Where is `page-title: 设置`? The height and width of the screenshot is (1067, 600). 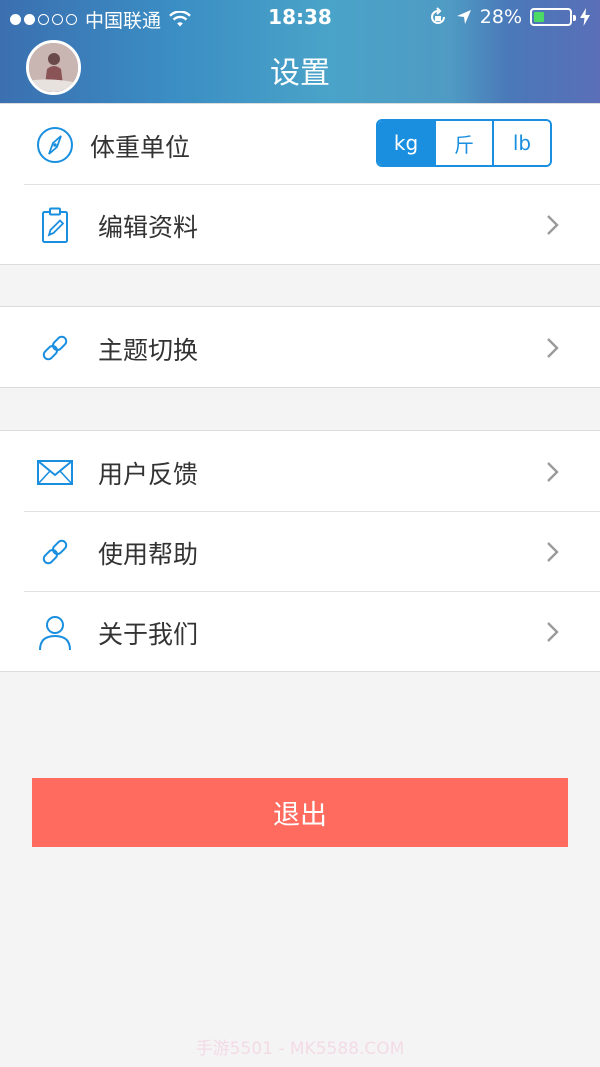 page-title: 设置 is located at coordinates (300, 73).